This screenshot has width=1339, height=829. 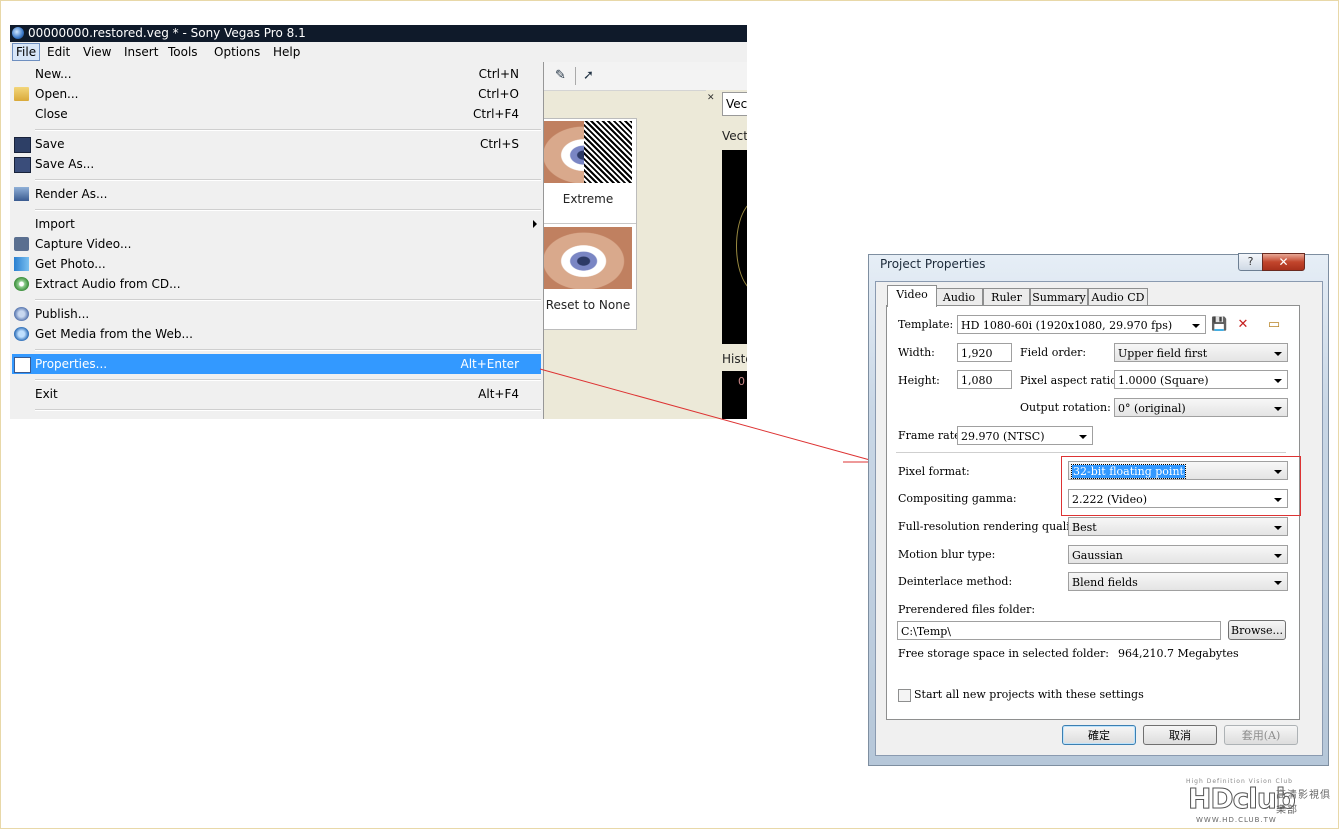 What do you see at coordinates (991, 526) in the screenshot?
I see `rendering-quality-label: Full-resolution rendering quality:` at bounding box center [991, 526].